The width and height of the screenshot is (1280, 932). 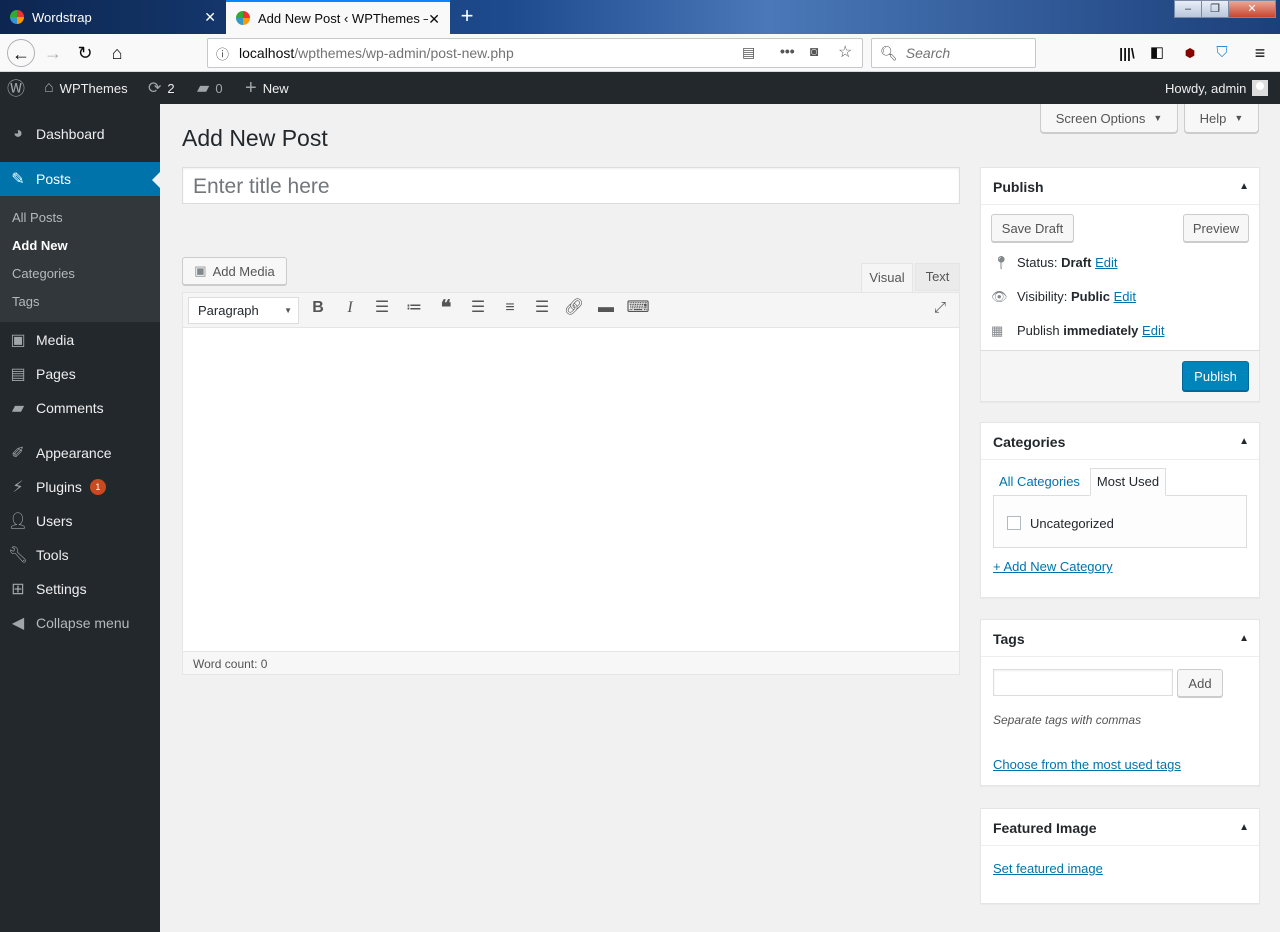 What do you see at coordinates (1221, 118) in the screenshot?
I see `help-button: Help ▼` at bounding box center [1221, 118].